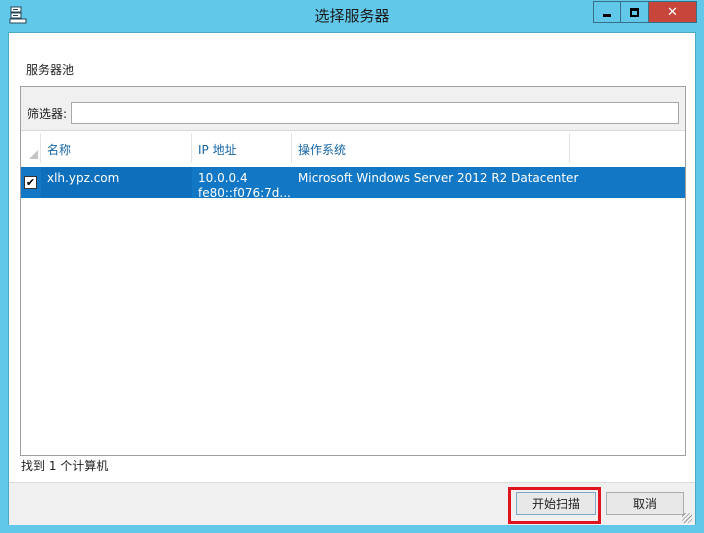  I want to click on found-count-text: 找到 1 个计算机, so click(65, 466).